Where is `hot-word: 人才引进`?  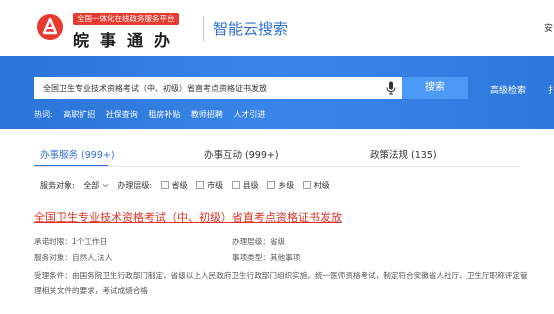
hot-word: 人才引进 is located at coordinates (249, 114).